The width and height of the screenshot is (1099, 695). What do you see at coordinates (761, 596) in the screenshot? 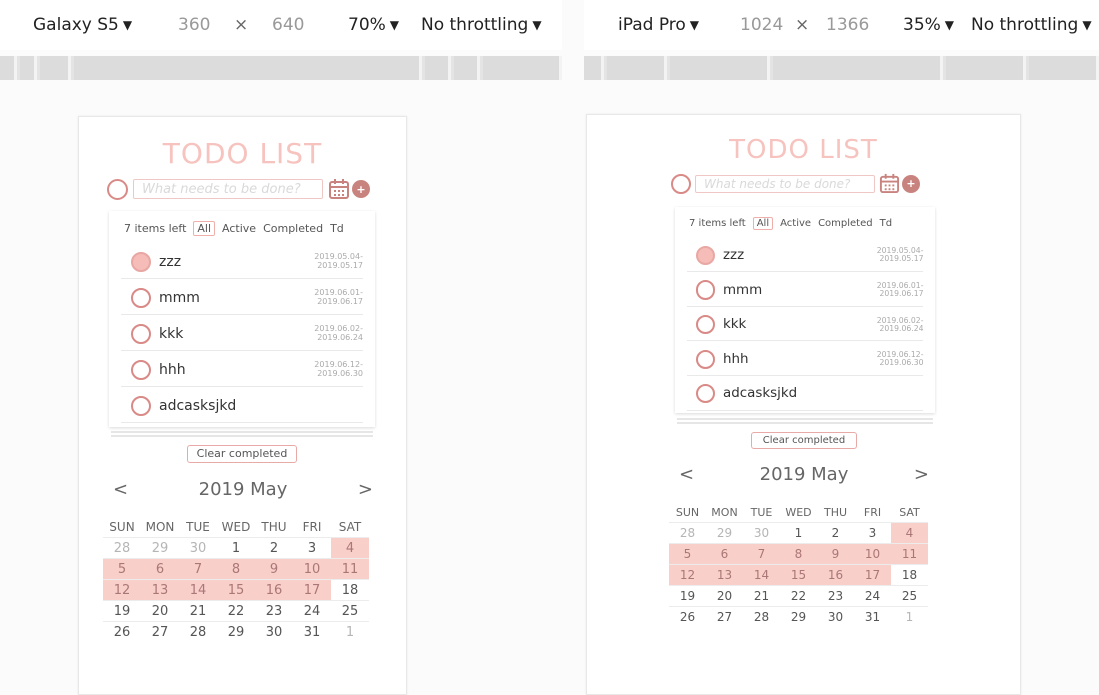
I see `calendar-day: 21` at bounding box center [761, 596].